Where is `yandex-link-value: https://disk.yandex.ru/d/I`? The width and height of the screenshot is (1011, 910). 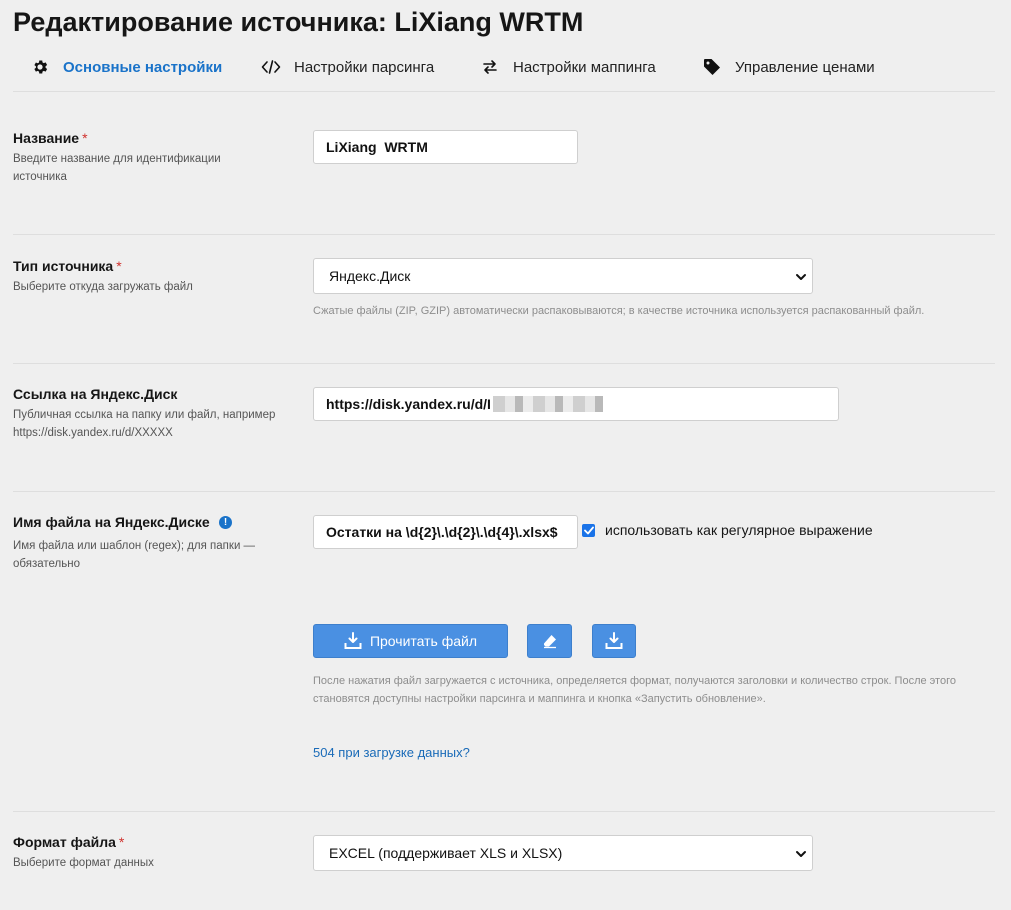 yandex-link-value: https://disk.yandex.ru/d/I is located at coordinates (408, 404).